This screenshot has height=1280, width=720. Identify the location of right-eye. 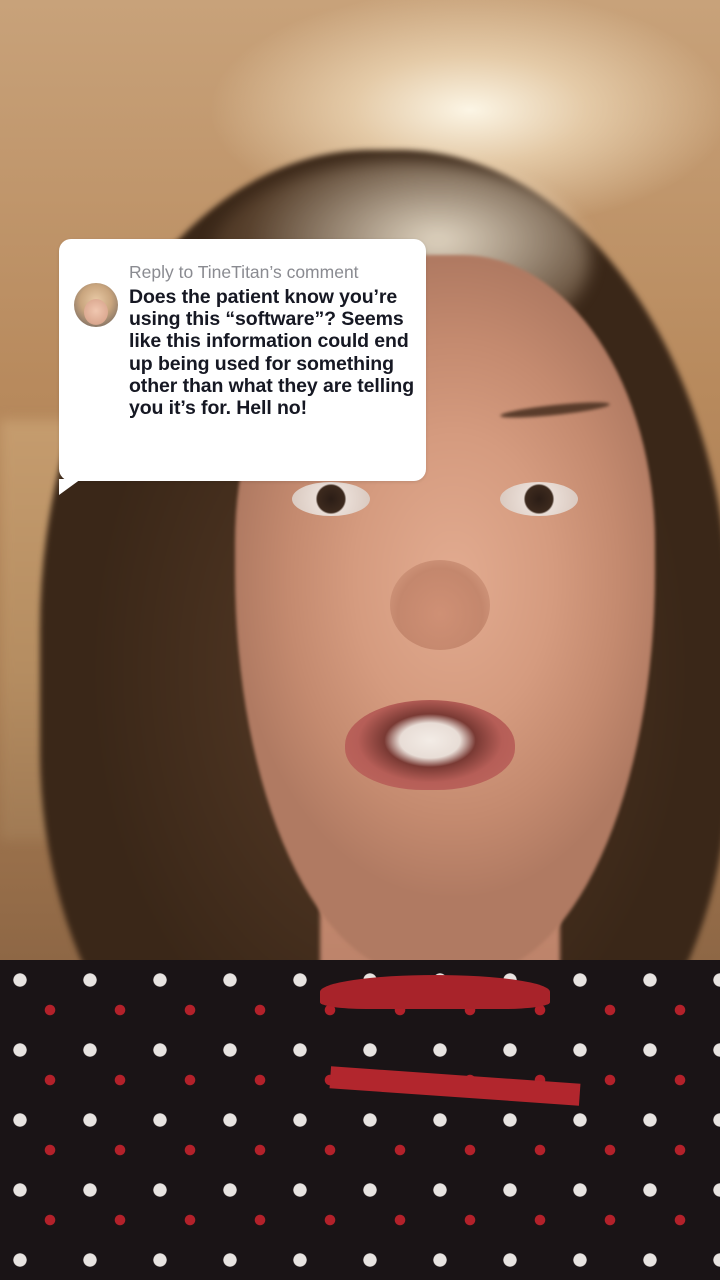
(539, 499).